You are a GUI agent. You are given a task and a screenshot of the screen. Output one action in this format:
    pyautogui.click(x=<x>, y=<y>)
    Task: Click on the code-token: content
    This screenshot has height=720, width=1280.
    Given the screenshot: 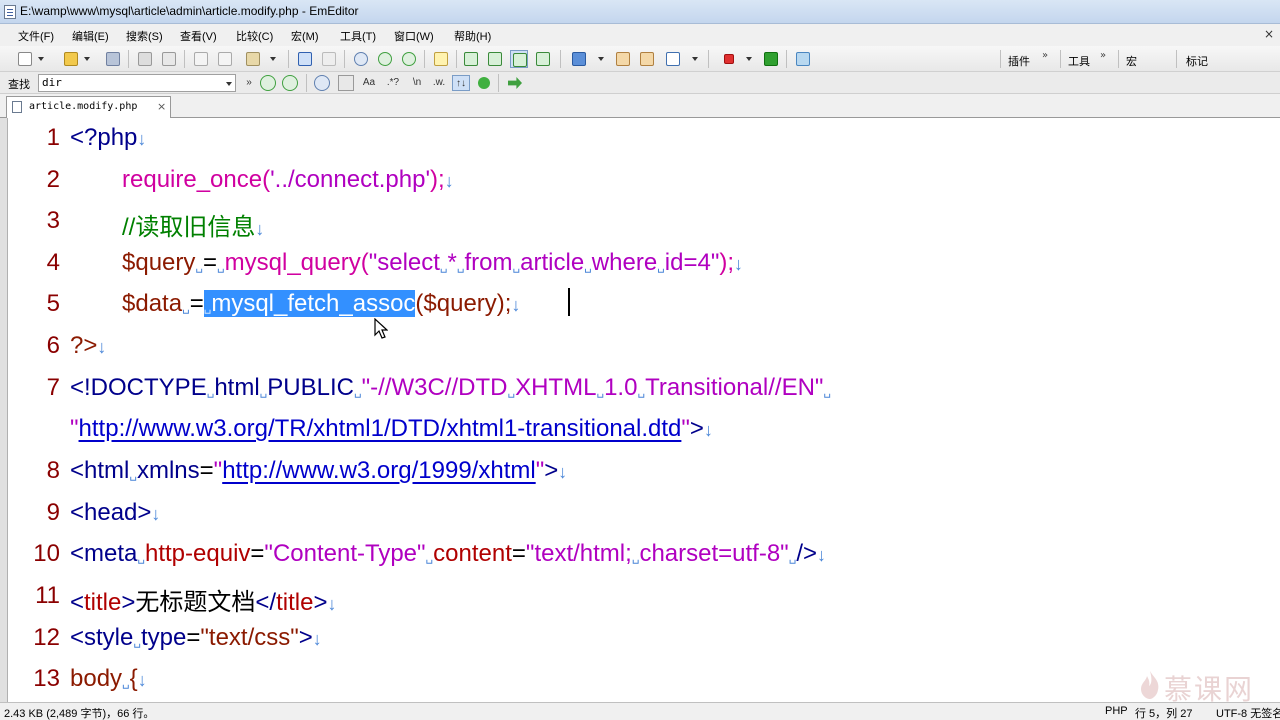 What is the action you would take?
    pyautogui.click(x=472, y=553)
    